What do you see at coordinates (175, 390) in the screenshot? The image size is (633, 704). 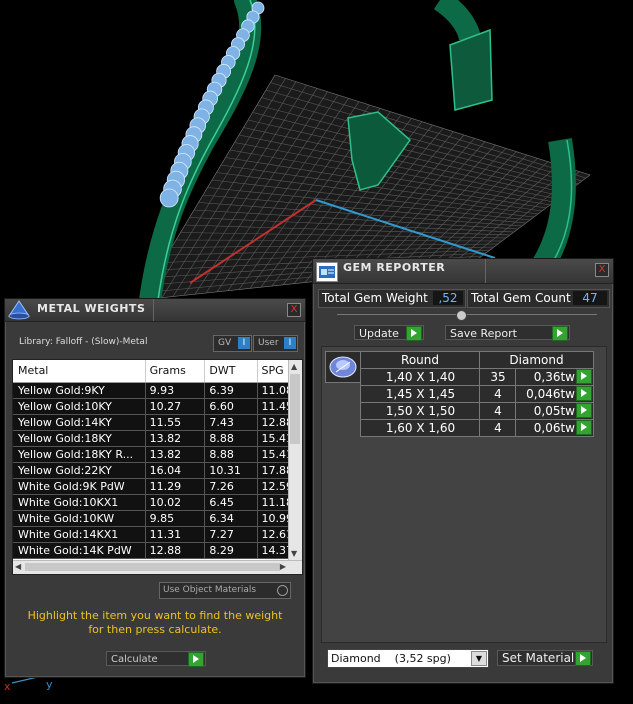 I see `metal-cell-grams: 9.93` at bounding box center [175, 390].